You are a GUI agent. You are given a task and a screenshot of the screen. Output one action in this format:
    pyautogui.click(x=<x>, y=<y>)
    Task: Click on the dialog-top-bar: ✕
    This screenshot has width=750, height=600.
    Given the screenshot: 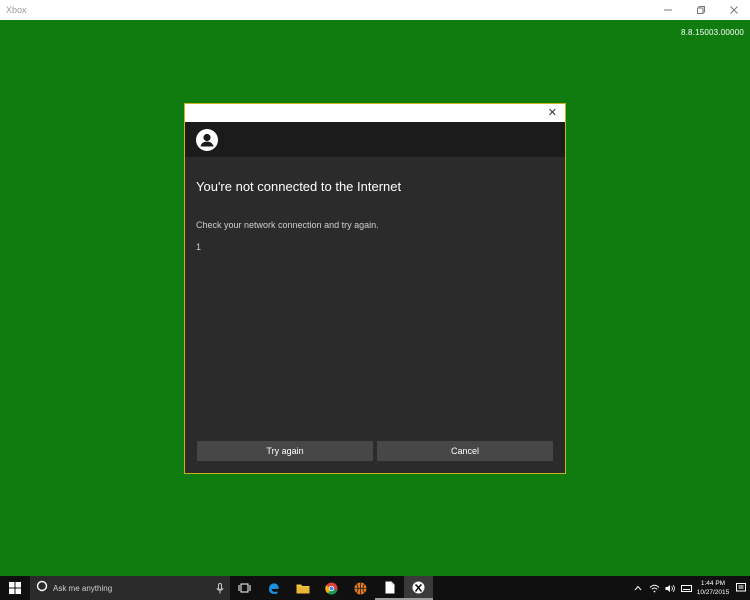 What is the action you would take?
    pyautogui.click(x=375, y=113)
    